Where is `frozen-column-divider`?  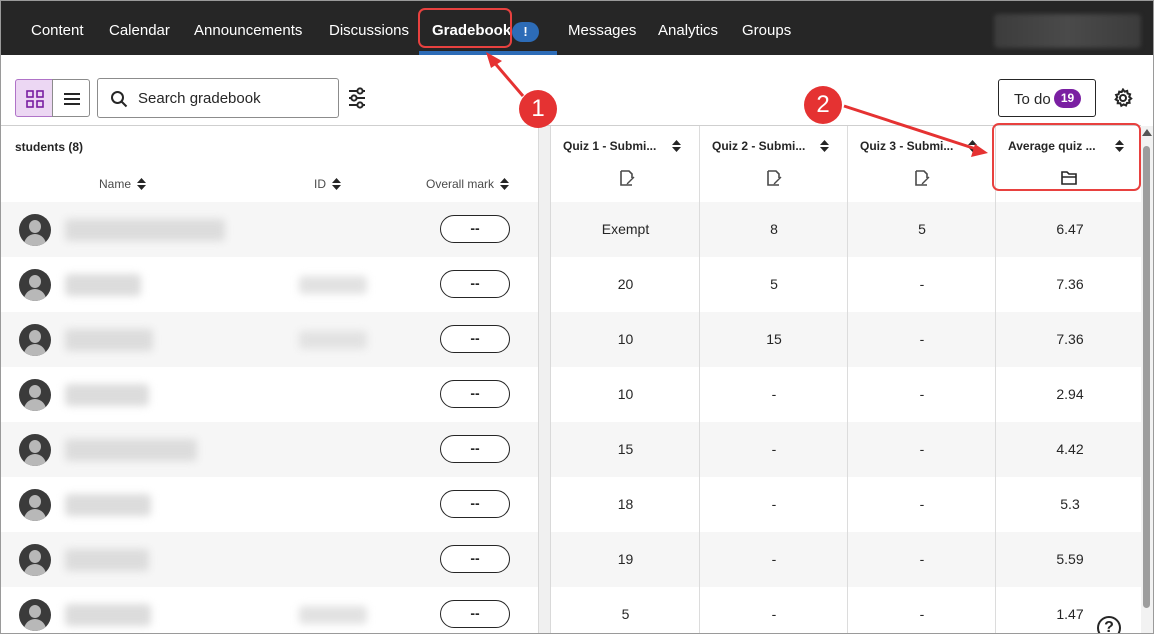
frozen-column-divider is located at coordinates (544, 379).